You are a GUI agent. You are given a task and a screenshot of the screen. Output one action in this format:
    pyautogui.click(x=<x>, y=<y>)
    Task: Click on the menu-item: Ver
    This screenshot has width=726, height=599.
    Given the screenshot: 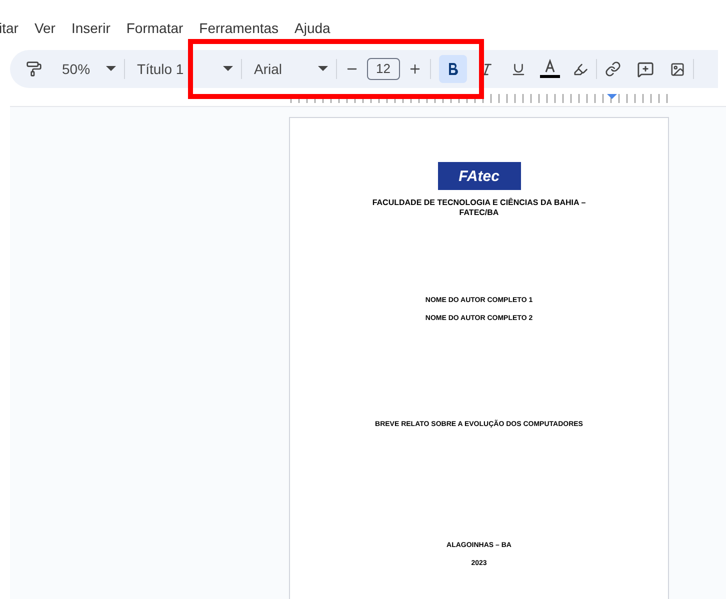 What is the action you would take?
    pyautogui.click(x=45, y=28)
    